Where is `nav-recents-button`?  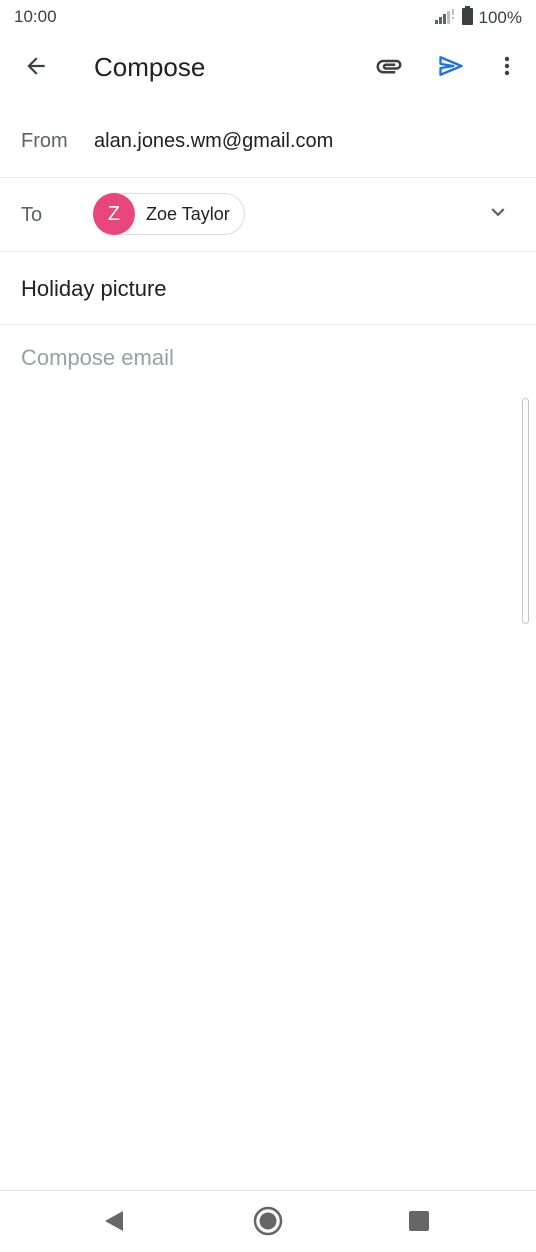 nav-recents-button is located at coordinates (419, 1223).